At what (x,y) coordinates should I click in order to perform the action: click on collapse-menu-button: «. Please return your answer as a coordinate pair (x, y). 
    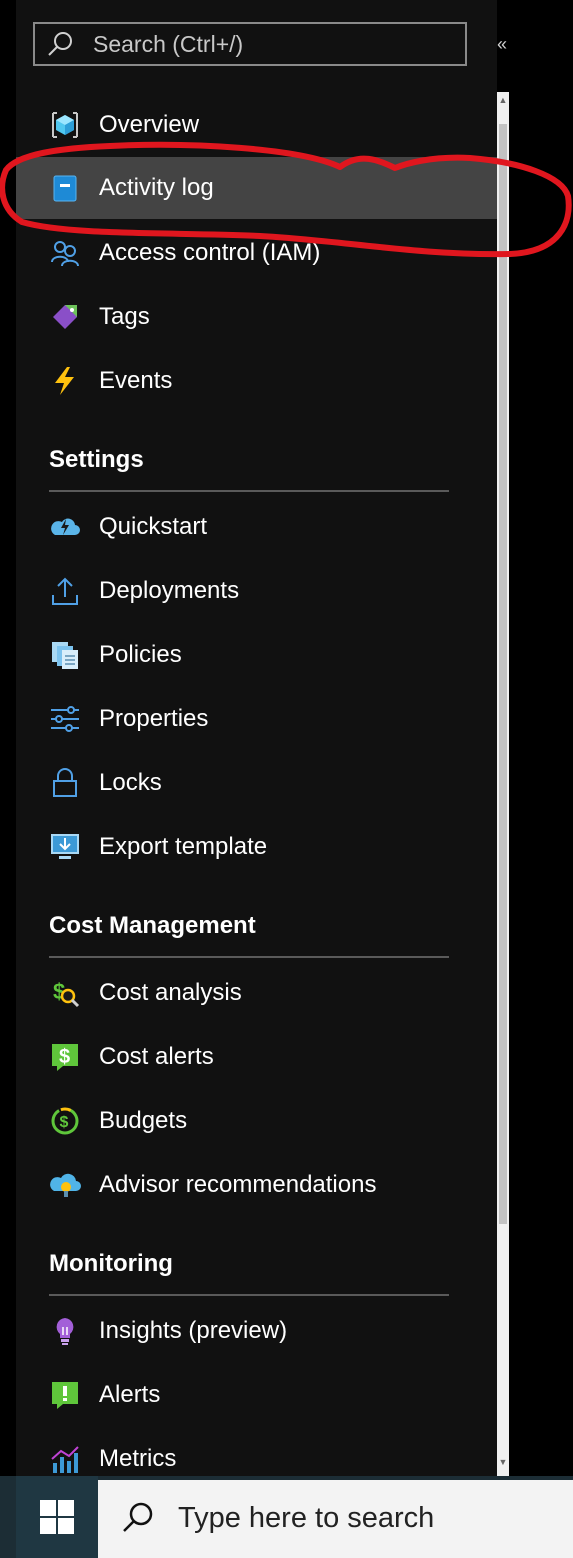
    Looking at the image, I should click on (505, 44).